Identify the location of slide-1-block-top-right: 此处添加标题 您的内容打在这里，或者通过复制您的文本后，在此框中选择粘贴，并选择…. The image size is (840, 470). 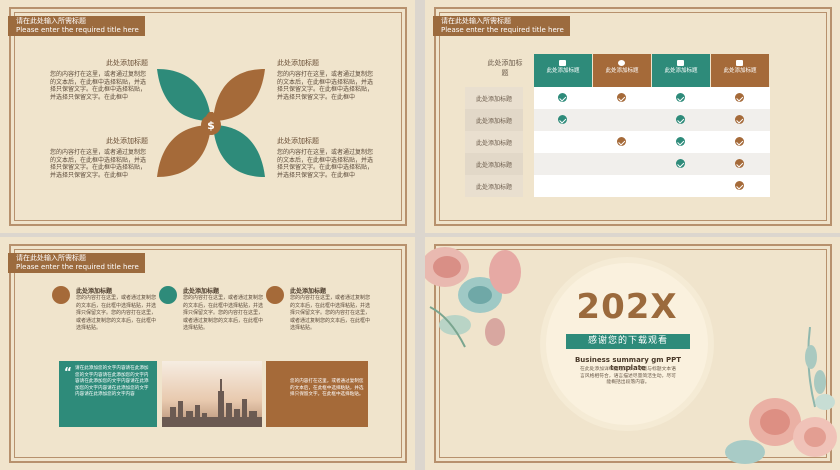
(327, 79).